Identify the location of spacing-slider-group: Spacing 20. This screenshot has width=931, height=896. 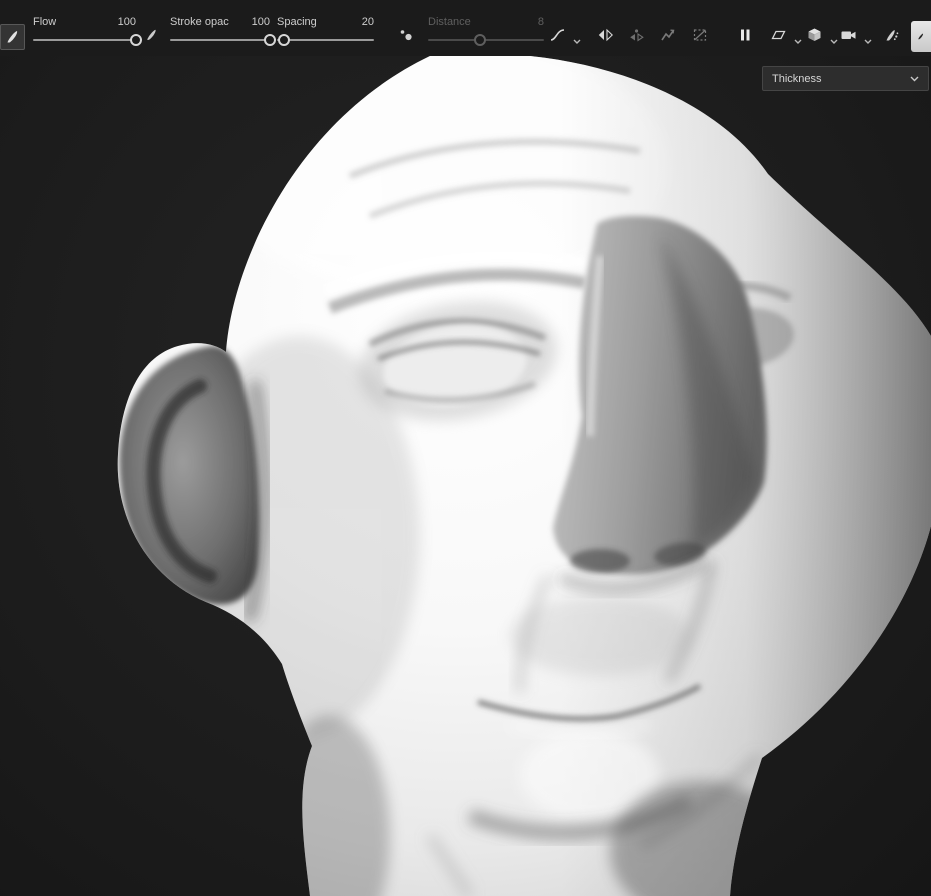
(325, 31).